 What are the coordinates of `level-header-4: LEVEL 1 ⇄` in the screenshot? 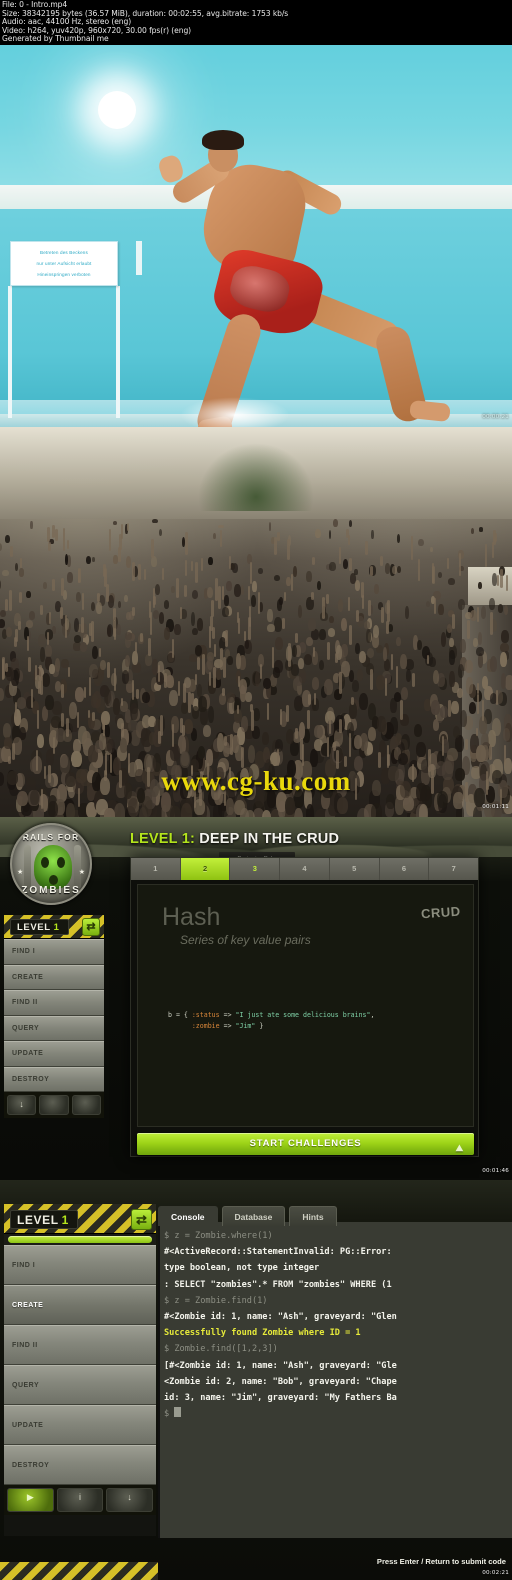 It's located at (80, 1219).